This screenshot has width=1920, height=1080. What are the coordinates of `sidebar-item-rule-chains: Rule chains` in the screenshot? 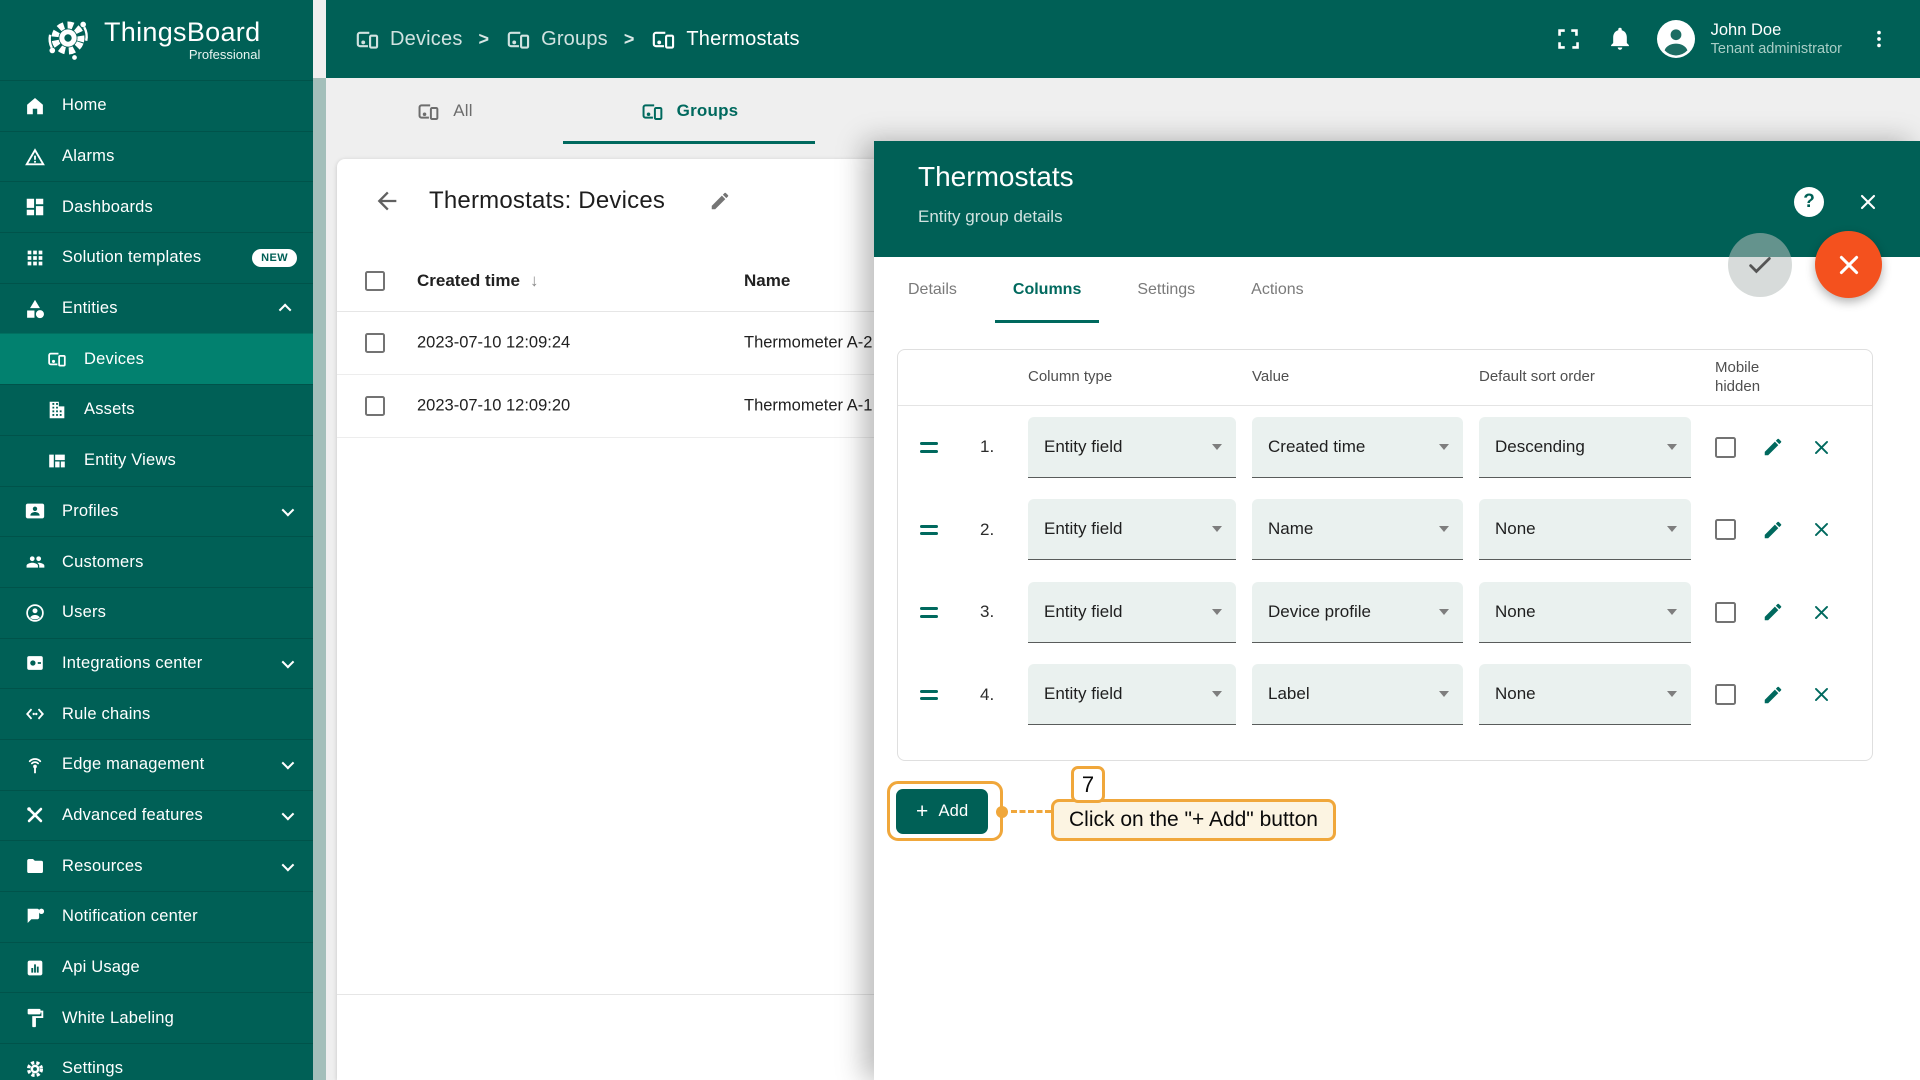 It's located at (156, 713).